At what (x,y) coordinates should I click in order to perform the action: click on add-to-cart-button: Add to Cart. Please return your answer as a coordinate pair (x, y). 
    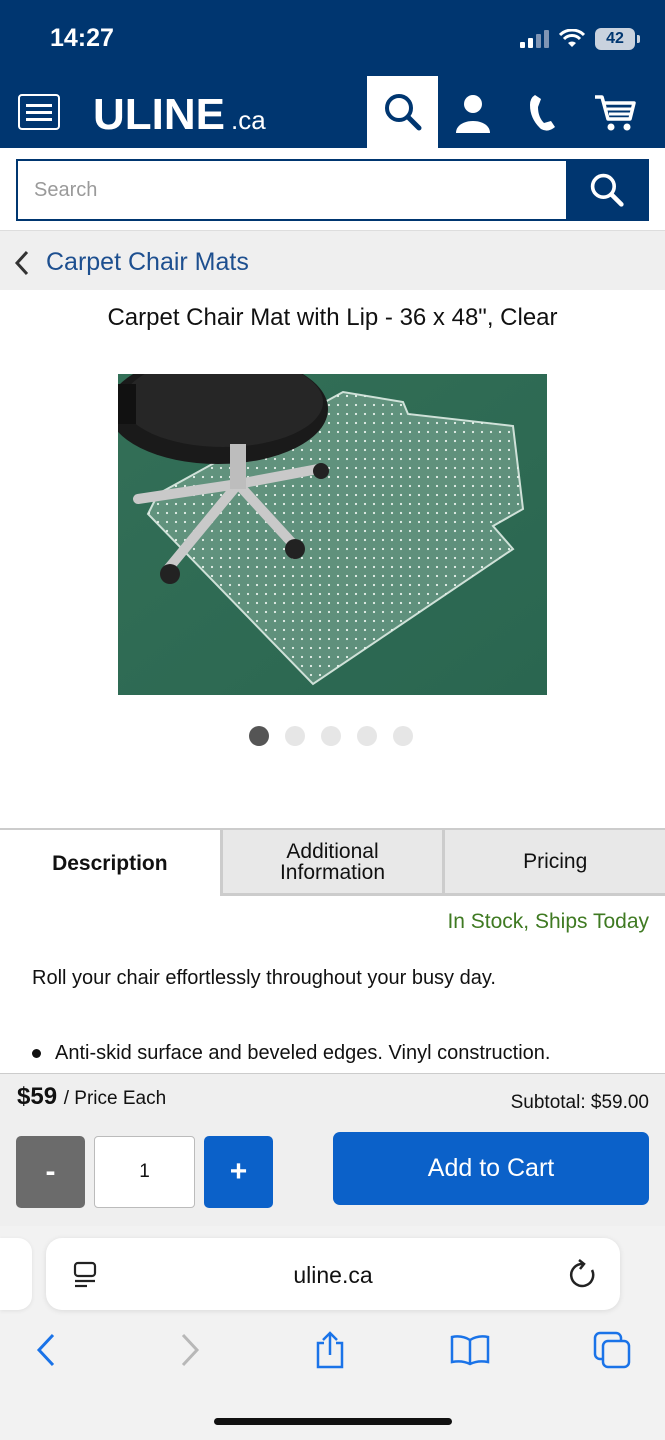
    Looking at the image, I should click on (491, 1168).